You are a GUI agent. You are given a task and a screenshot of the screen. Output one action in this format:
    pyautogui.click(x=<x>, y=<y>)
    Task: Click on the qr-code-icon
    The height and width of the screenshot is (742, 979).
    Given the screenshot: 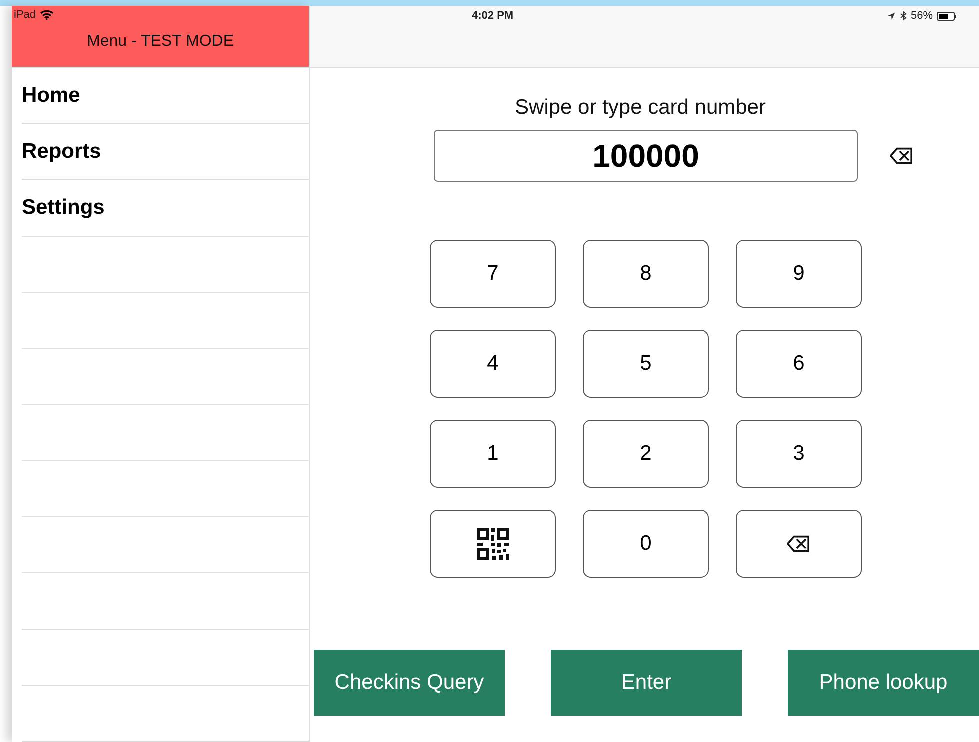 What is the action you would take?
    pyautogui.click(x=493, y=544)
    